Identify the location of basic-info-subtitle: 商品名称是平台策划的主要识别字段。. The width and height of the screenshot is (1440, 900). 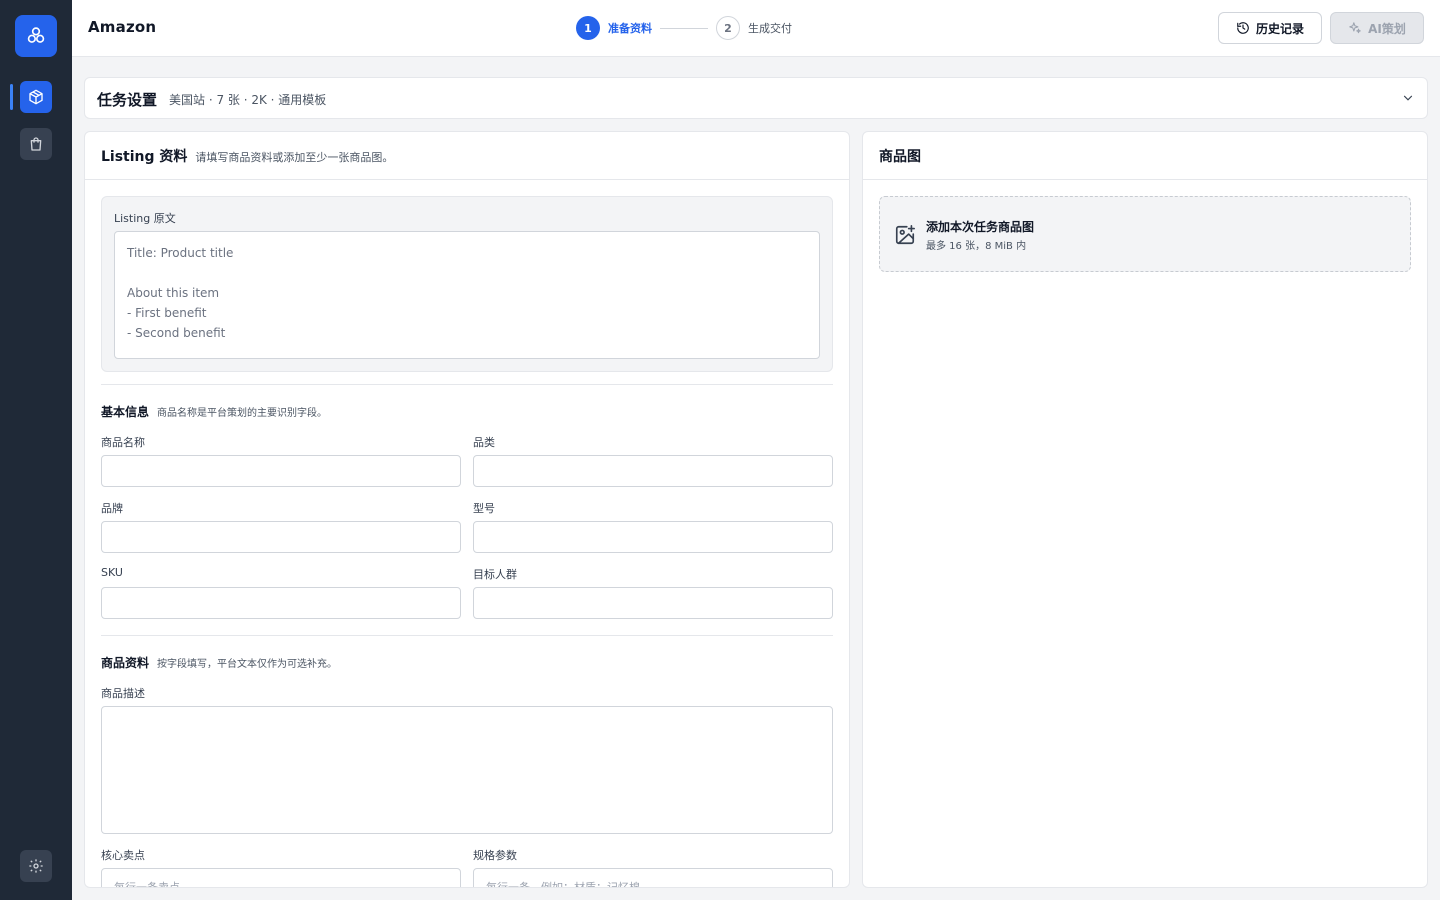
(242, 413).